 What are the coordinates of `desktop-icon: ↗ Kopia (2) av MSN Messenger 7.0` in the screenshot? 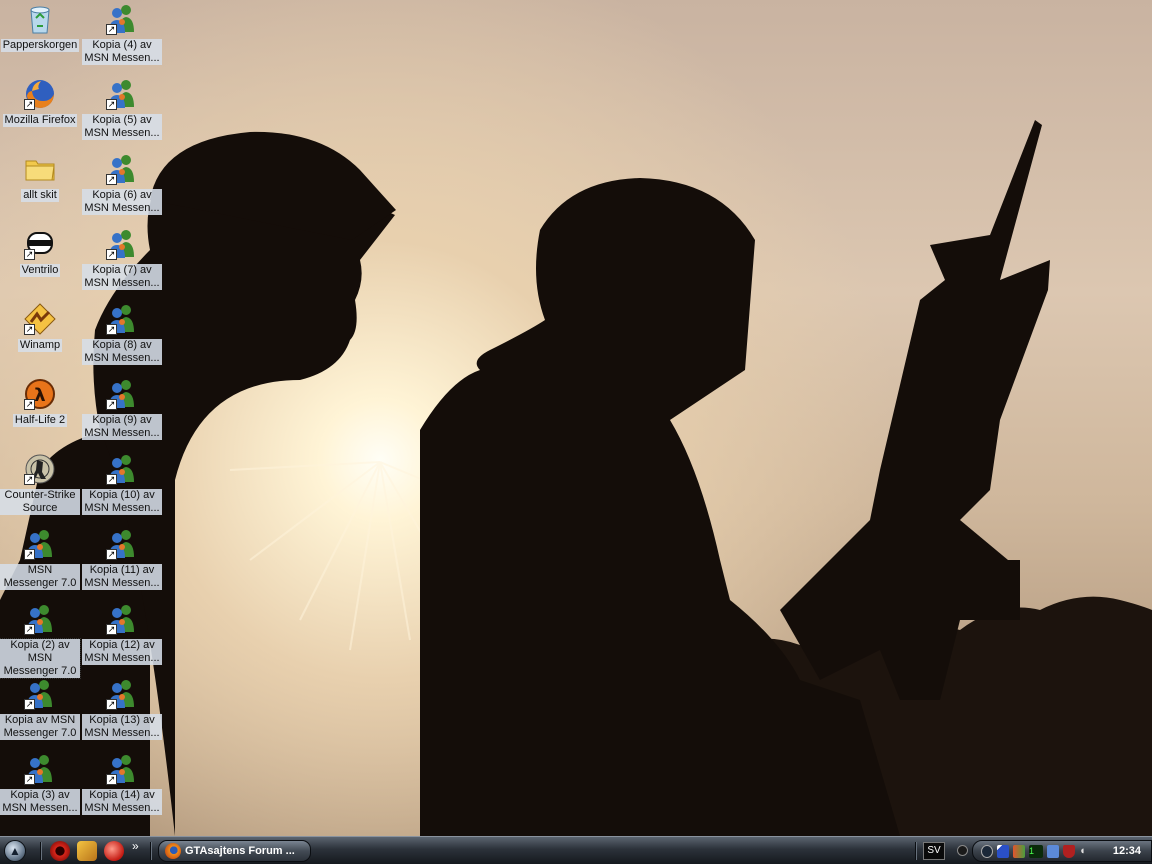 It's located at (40, 640).